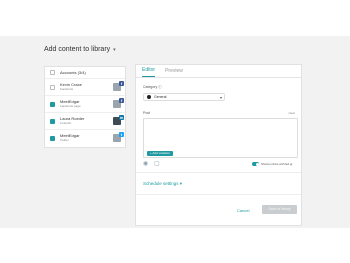  Describe the element at coordinates (218, 71) in the screenshot. I see `editor-tabs: Editor Preview` at that location.